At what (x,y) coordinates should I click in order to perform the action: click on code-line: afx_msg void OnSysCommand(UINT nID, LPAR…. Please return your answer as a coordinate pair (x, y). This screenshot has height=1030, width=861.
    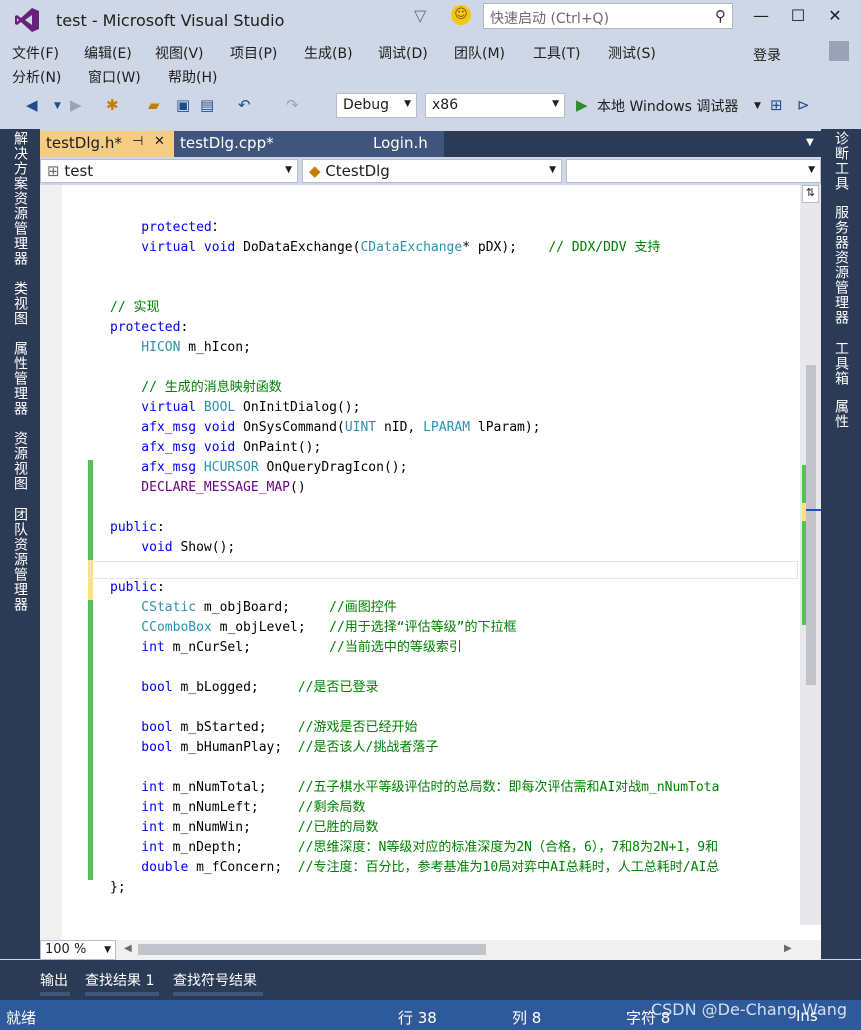
    Looking at the image, I should click on (414, 428).